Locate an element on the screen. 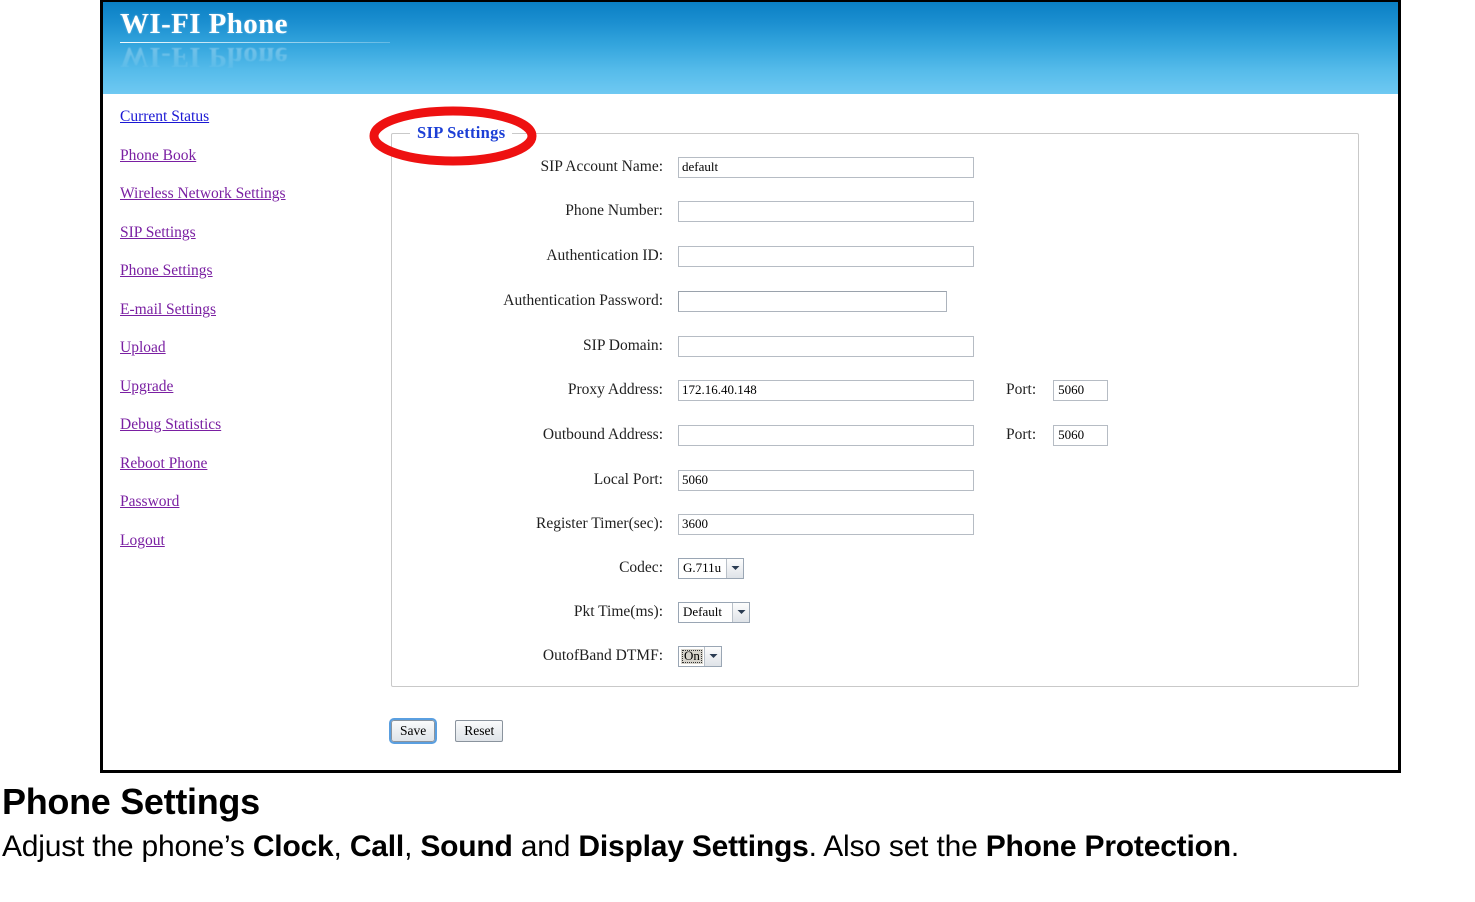  row-phone-number: Phone Number: is located at coordinates (875, 211).